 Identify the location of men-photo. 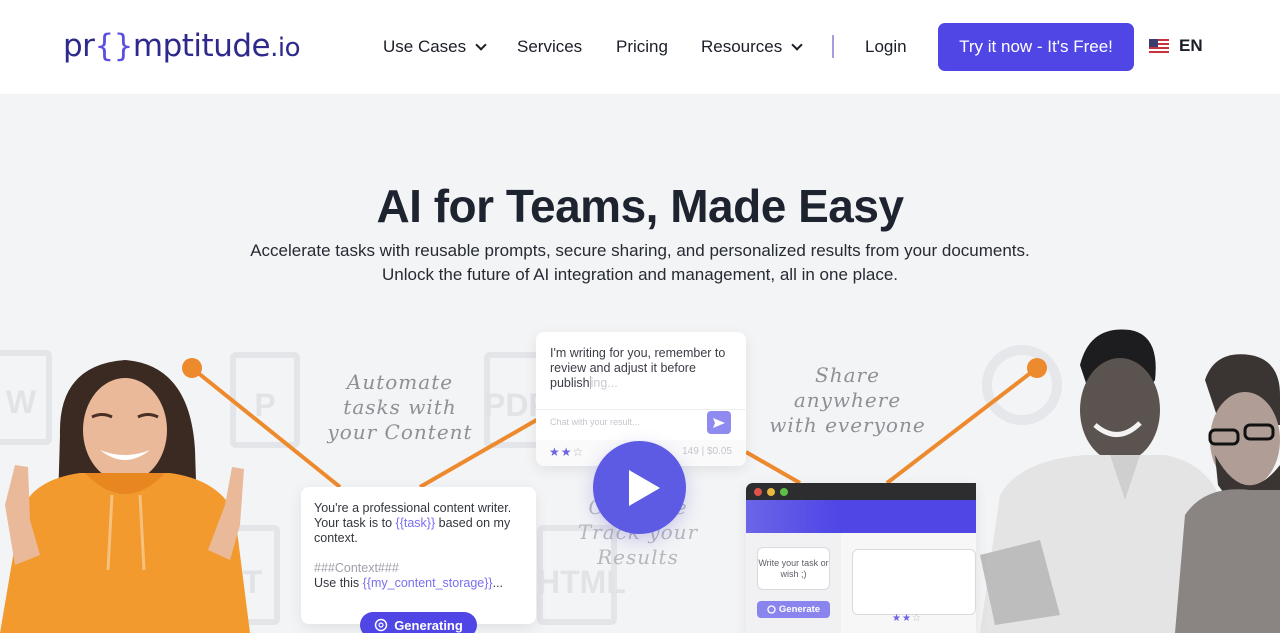
(1130, 481).